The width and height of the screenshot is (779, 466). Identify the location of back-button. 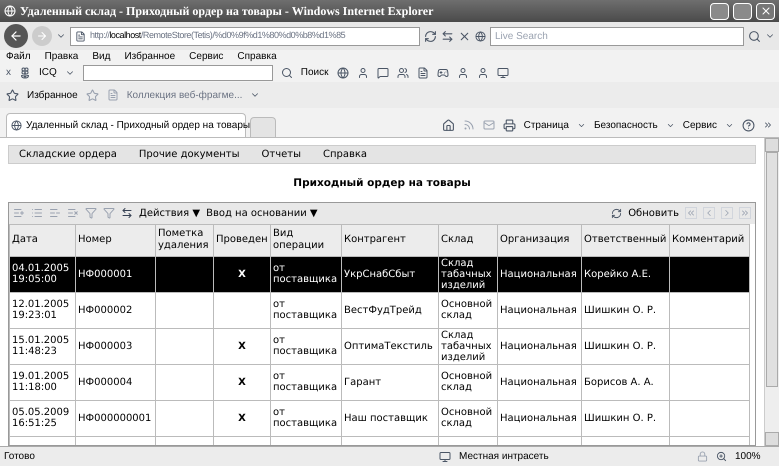
(16, 36).